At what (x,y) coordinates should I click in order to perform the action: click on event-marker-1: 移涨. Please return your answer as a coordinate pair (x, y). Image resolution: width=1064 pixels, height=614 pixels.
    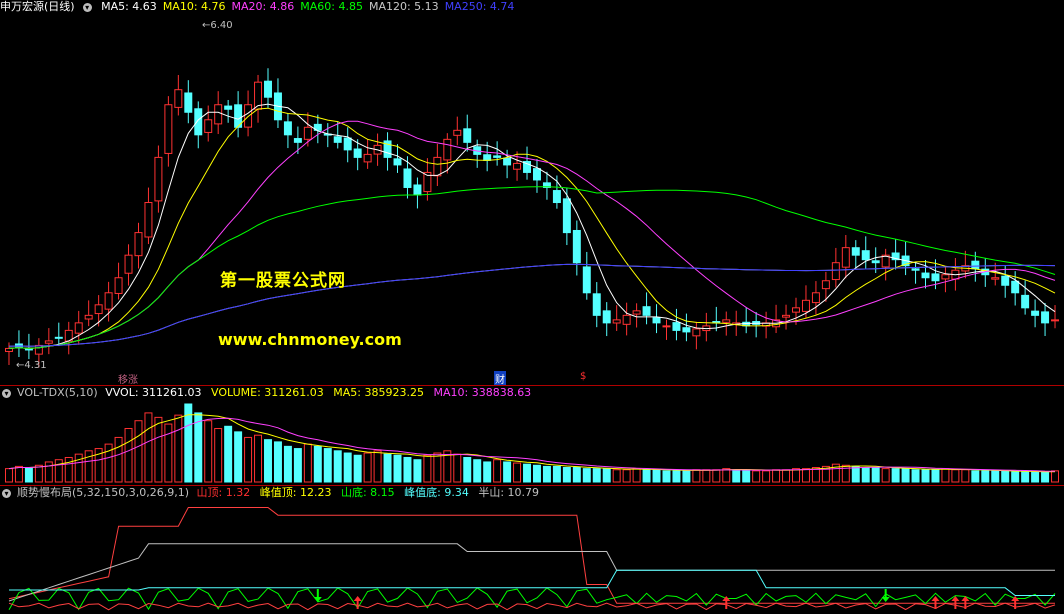
    Looking at the image, I should click on (128, 378).